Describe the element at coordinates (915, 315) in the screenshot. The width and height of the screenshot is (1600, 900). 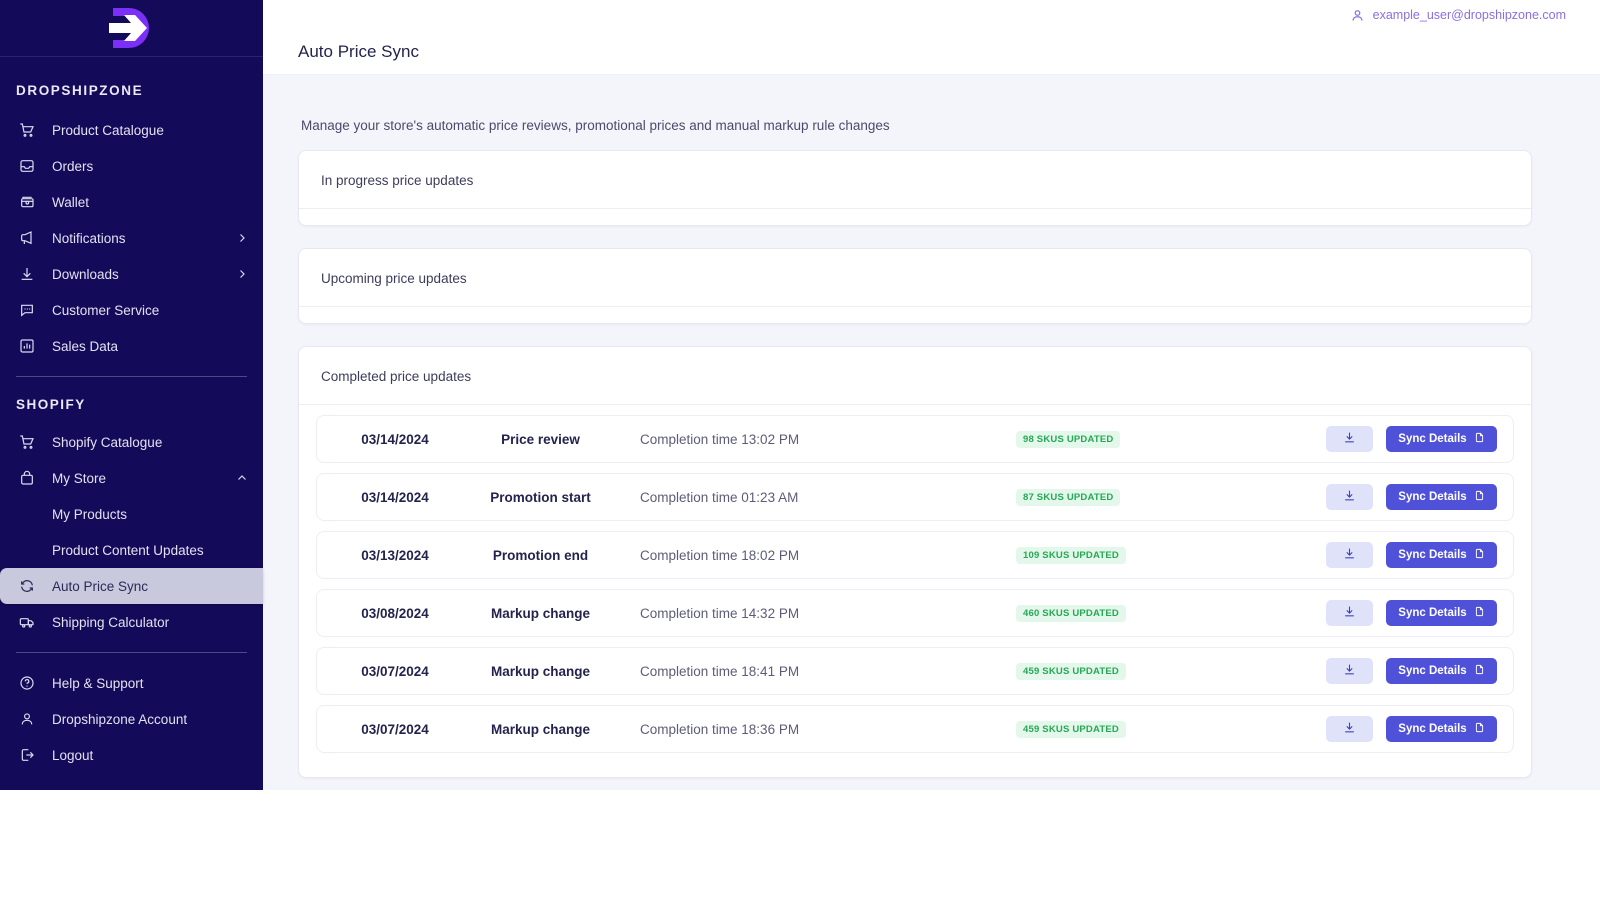
I see `panel-body-upcoming` at that location.